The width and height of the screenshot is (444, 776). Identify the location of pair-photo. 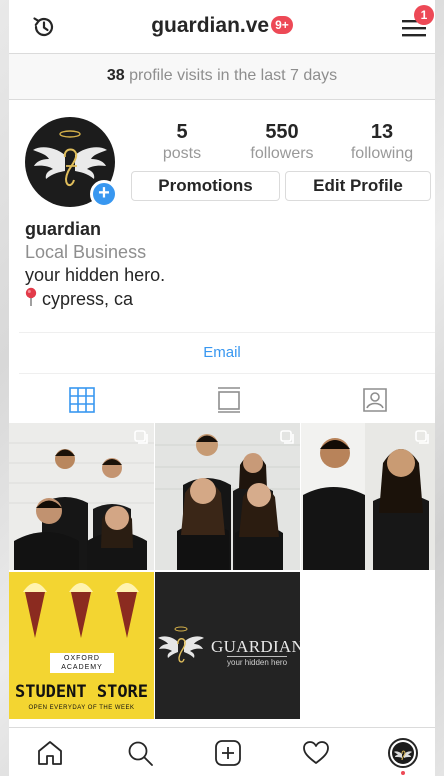
(368, 496).